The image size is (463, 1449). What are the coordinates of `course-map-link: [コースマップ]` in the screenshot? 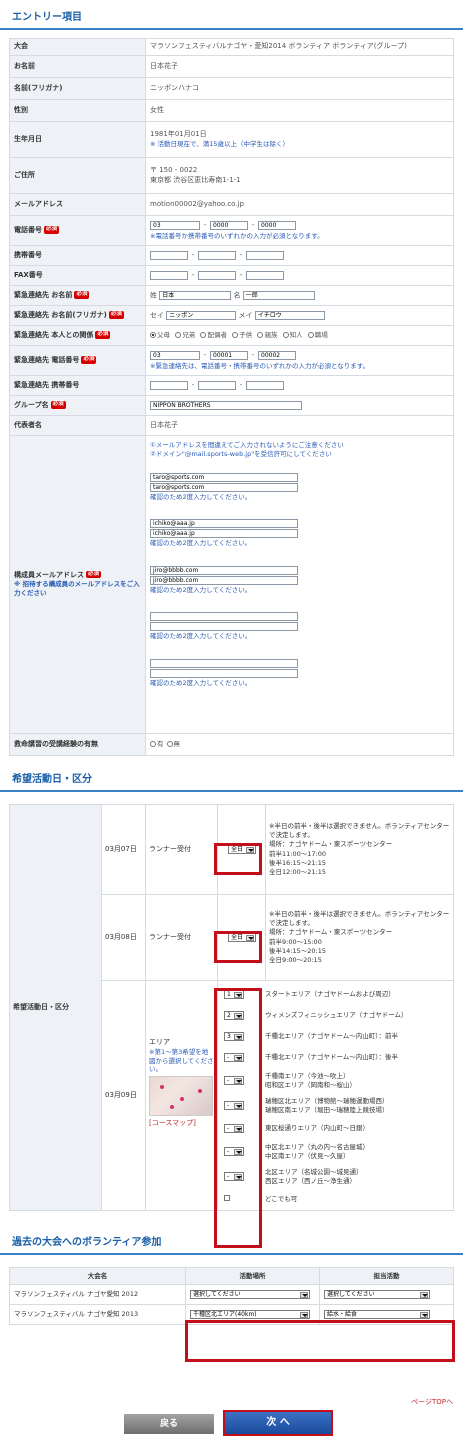 It's located at (181, 1123).